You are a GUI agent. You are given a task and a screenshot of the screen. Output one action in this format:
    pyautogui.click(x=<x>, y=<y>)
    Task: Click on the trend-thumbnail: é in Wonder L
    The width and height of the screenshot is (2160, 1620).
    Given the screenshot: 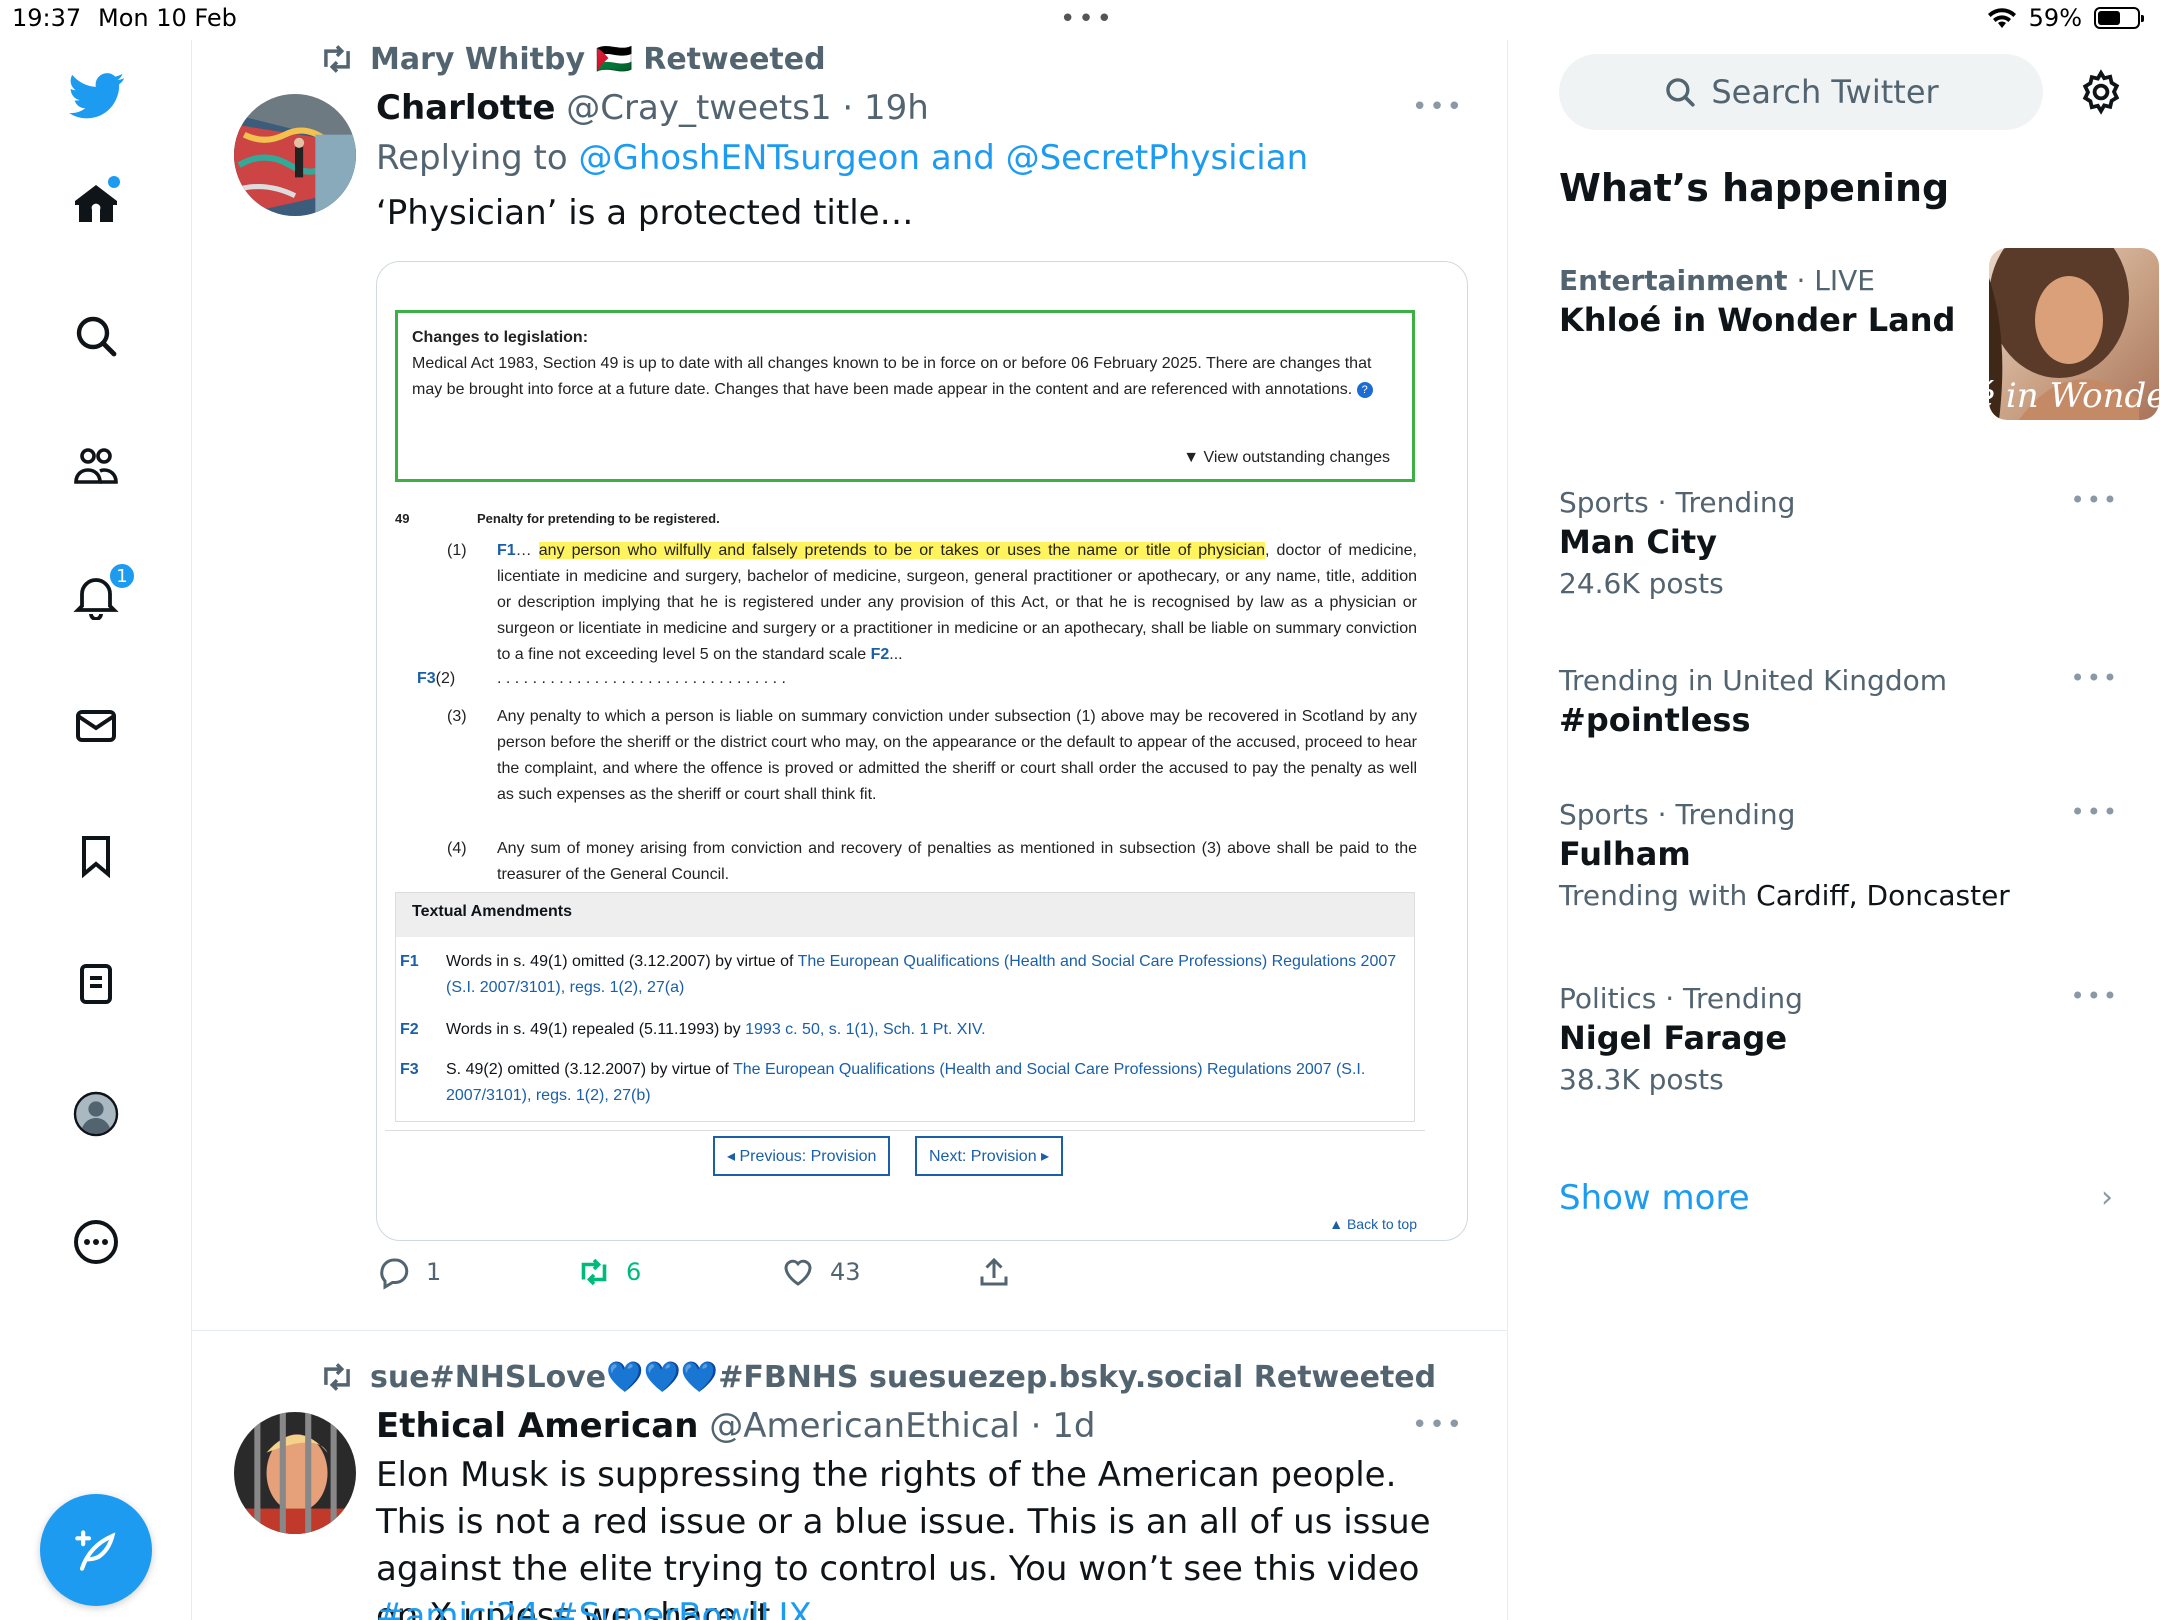 What is the action you would take?
    pyautogui.click(x=2074, y=334)
    